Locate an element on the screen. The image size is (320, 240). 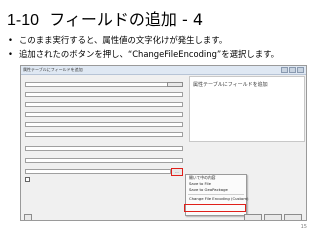
close-button is located at coordinates (273, 217).